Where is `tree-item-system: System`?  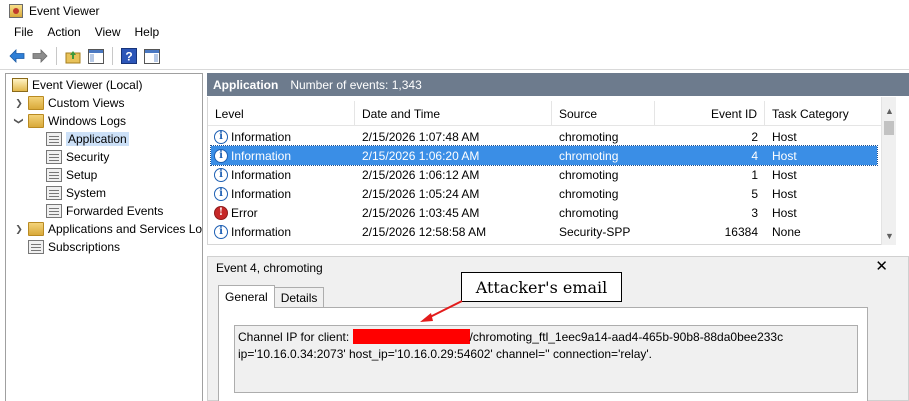
tree-item-system: System is located at coordinates (76, 193).